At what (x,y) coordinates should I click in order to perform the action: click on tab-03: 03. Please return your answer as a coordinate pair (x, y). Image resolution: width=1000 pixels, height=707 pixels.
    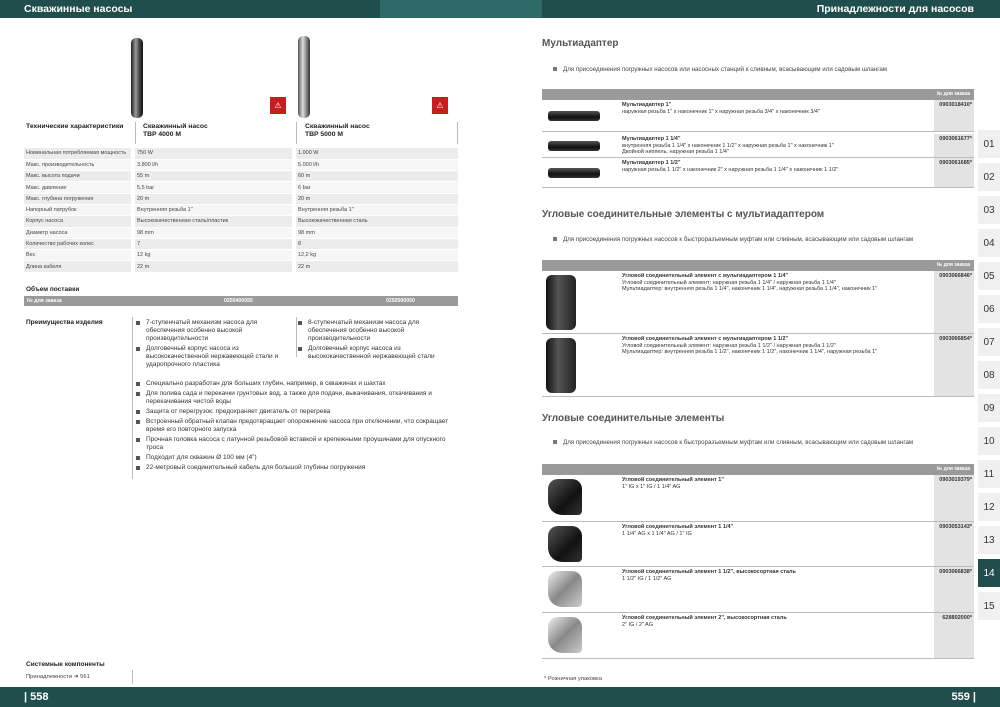
    Looking at the image, I should click on (989, 211).